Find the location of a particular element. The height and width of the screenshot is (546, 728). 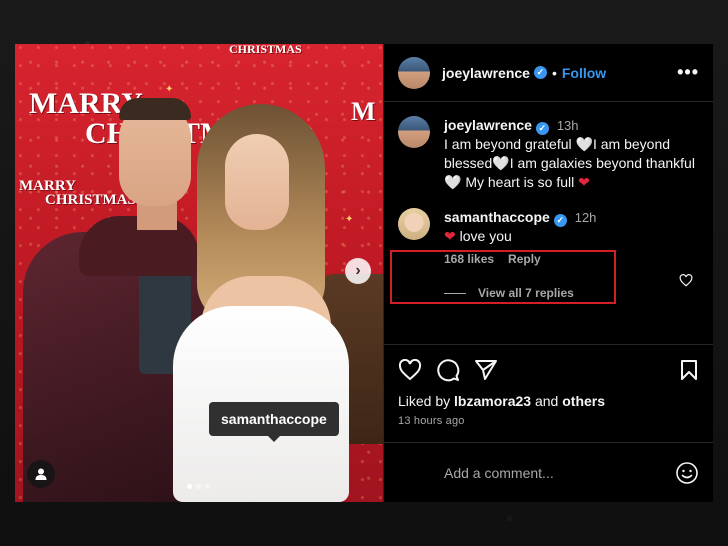

caption-time: 13h is located at coordinates (567, 125).